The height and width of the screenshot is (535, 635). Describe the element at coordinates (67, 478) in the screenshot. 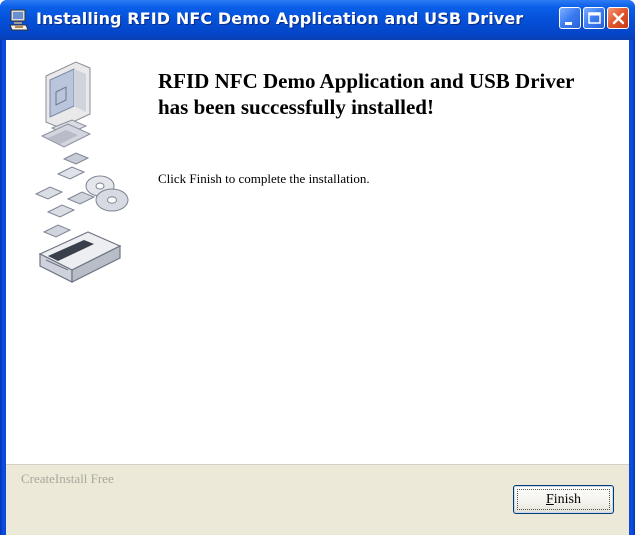

I see `brand-label: CreateInstall Free` at that location.